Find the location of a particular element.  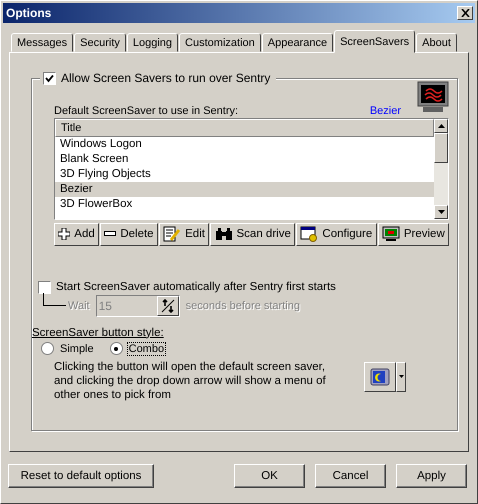

binoculars-icon is located at coordinates (223, 234).